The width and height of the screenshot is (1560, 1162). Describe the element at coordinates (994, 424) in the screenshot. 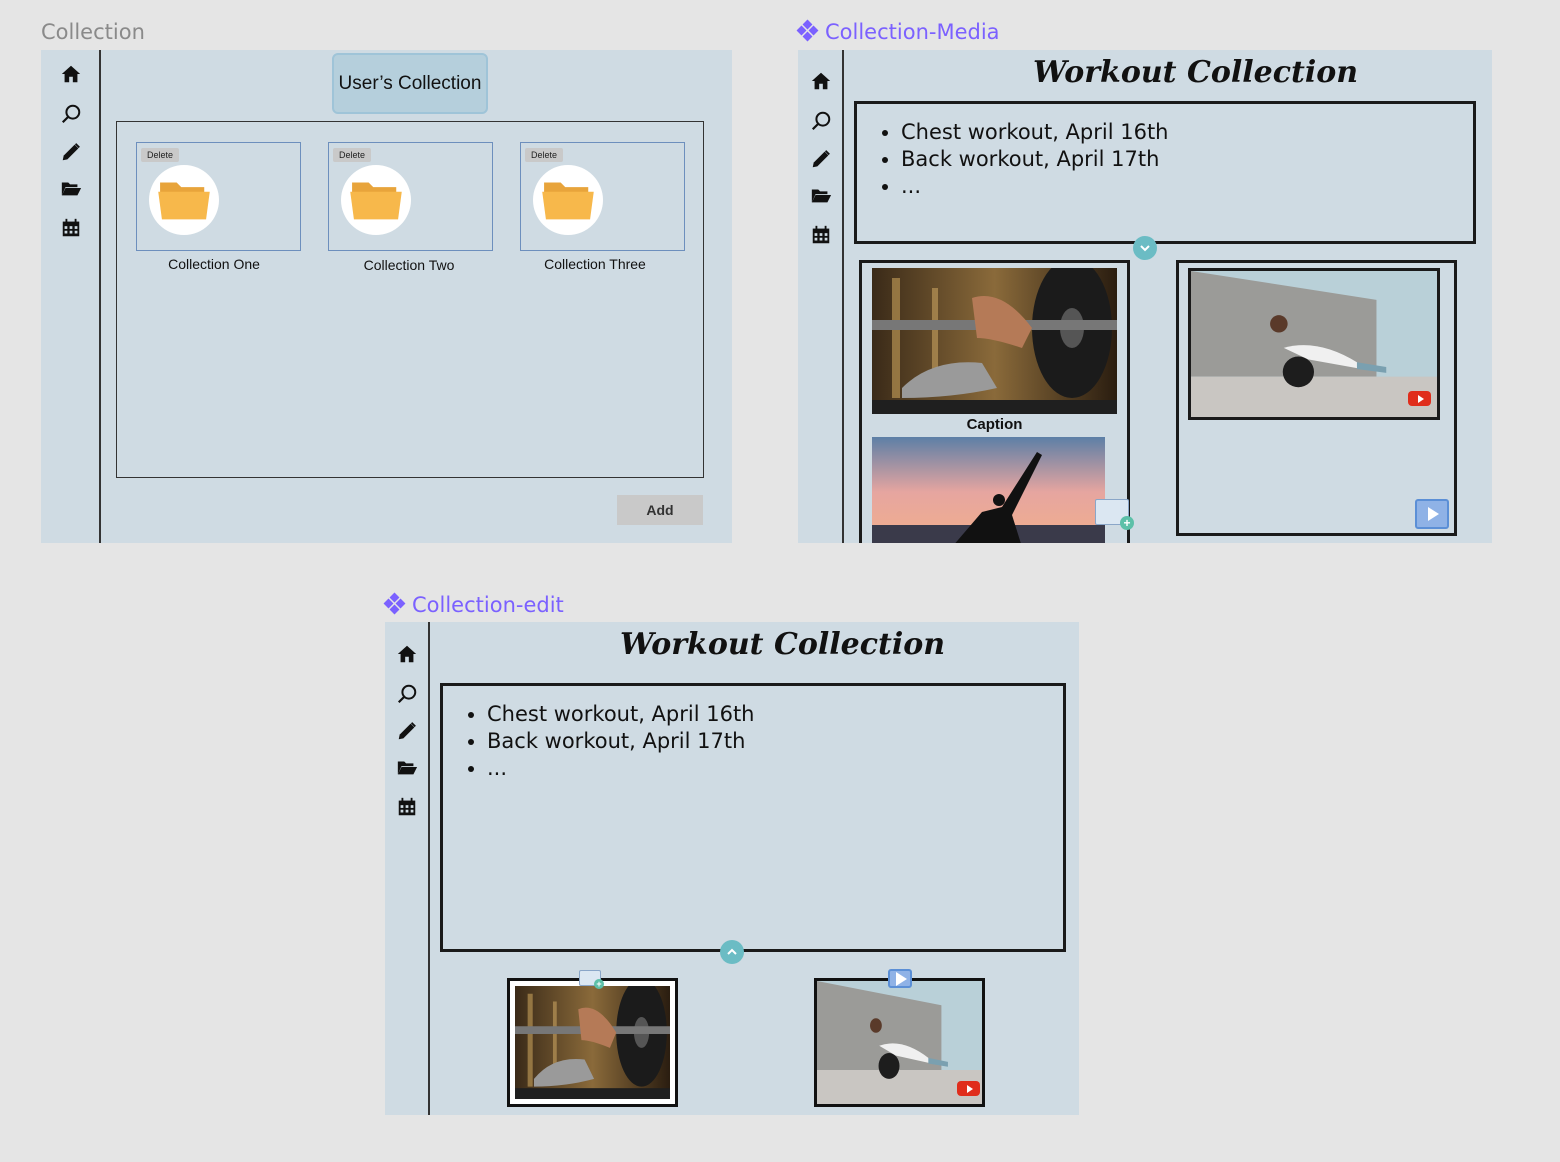

I see `media-caption: Caption` at that location.